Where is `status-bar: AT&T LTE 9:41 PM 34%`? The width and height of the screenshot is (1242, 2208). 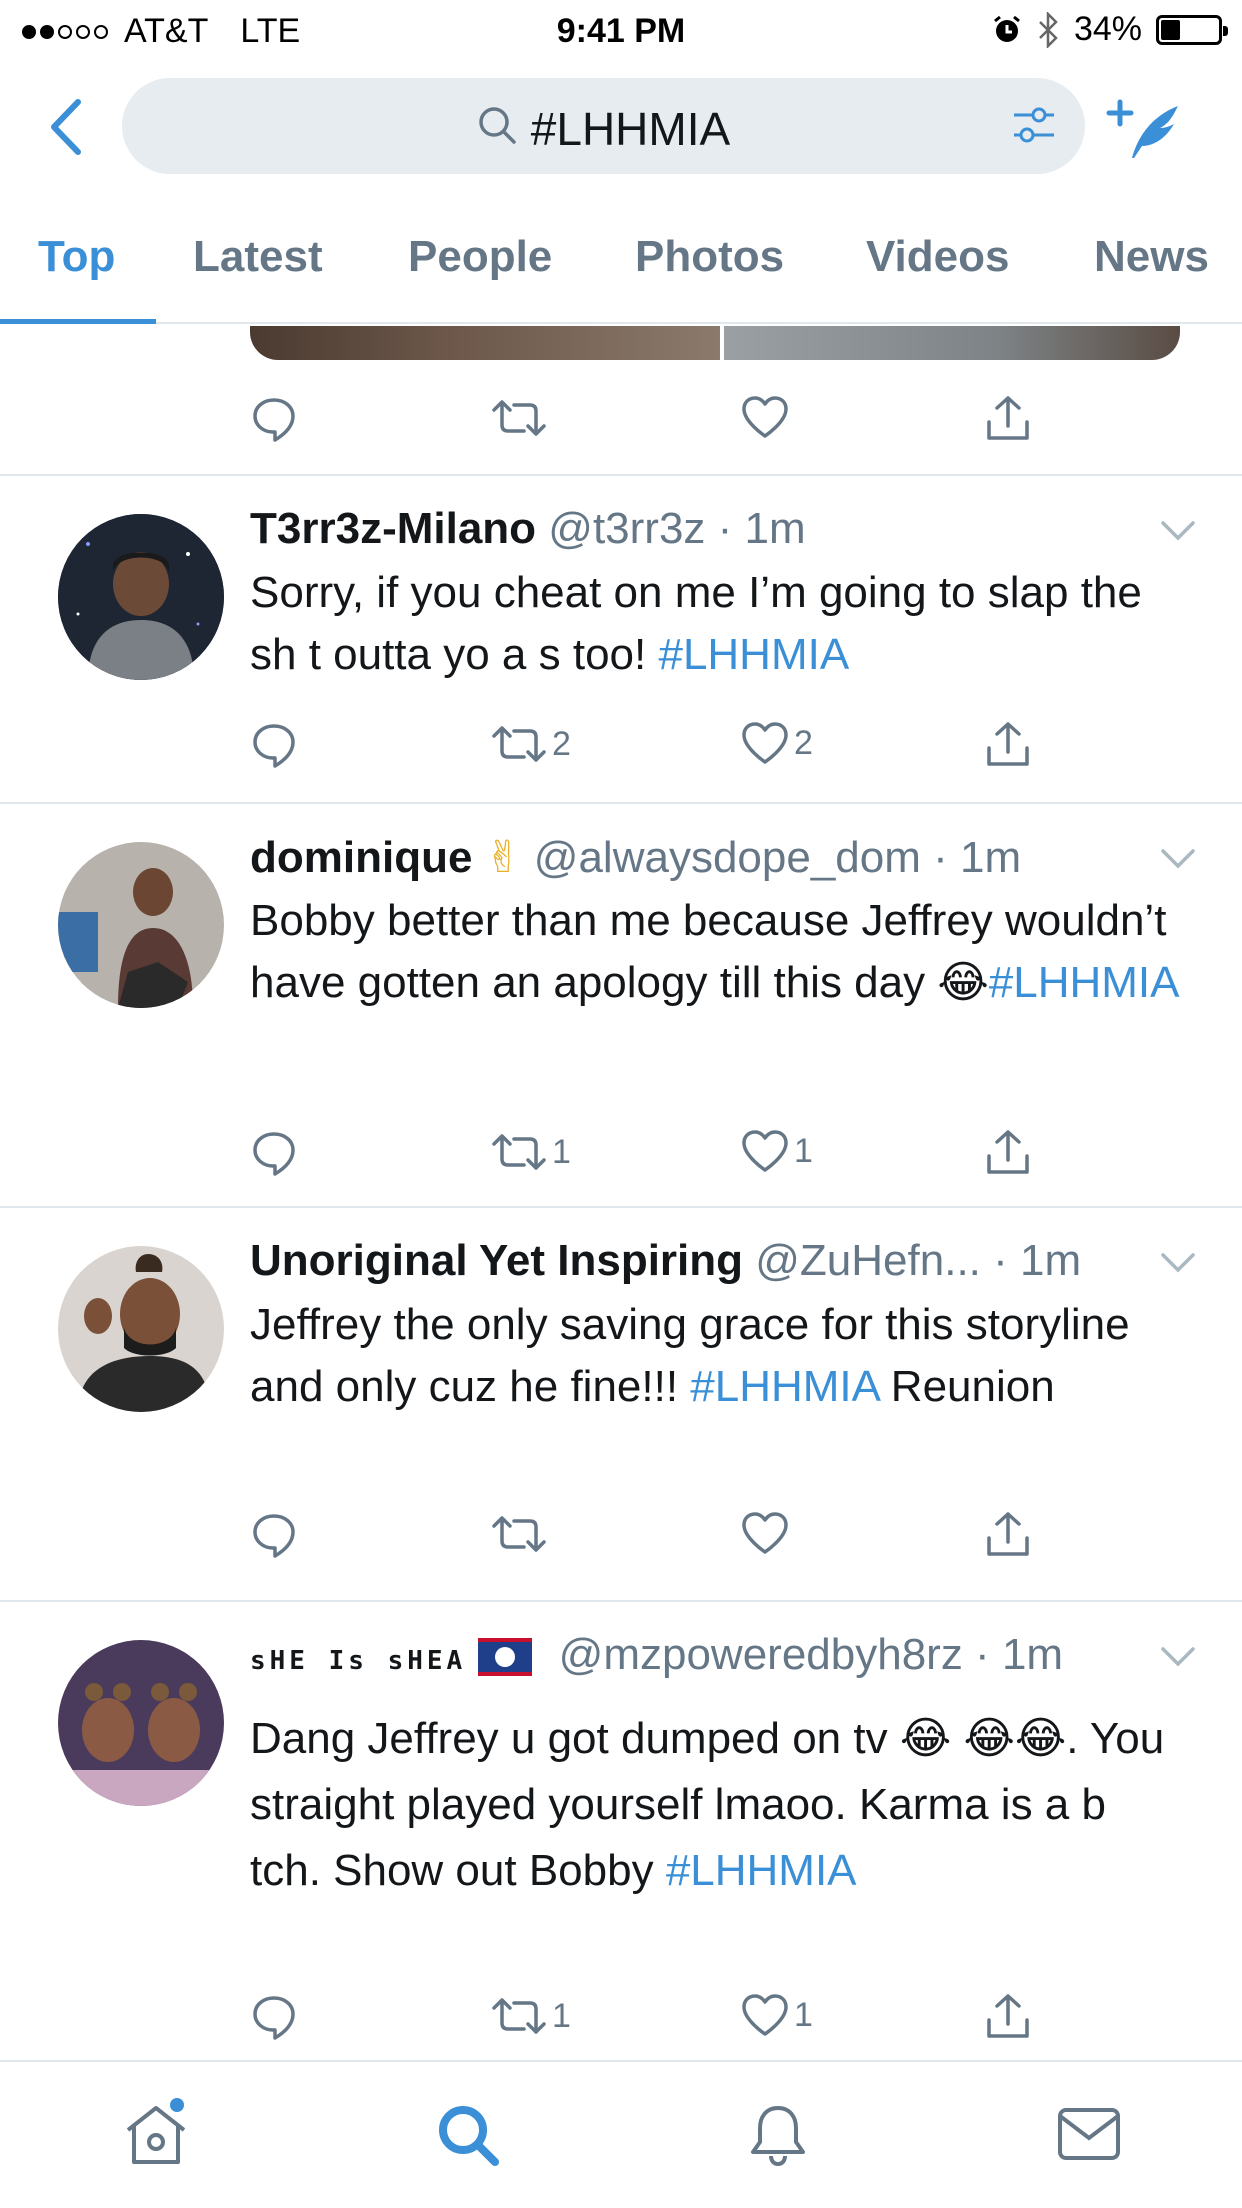 status-bar: AT&T LTE 9:41 PM 34% is located at coordinates (621, 31).